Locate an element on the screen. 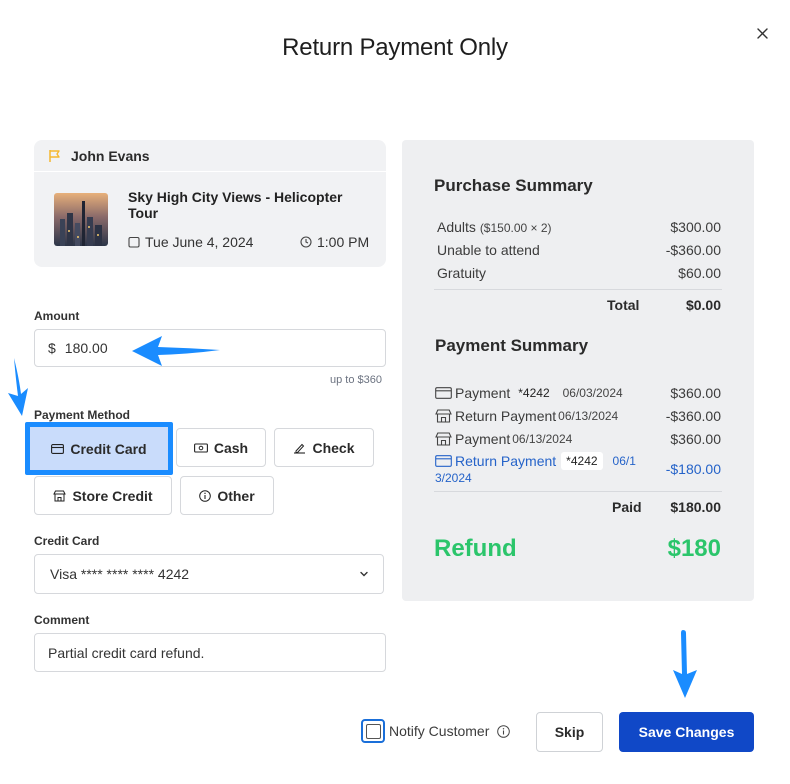 This screenshot has width=790, height=784. total-value: $0.00 is located at coordinates (703, 305).